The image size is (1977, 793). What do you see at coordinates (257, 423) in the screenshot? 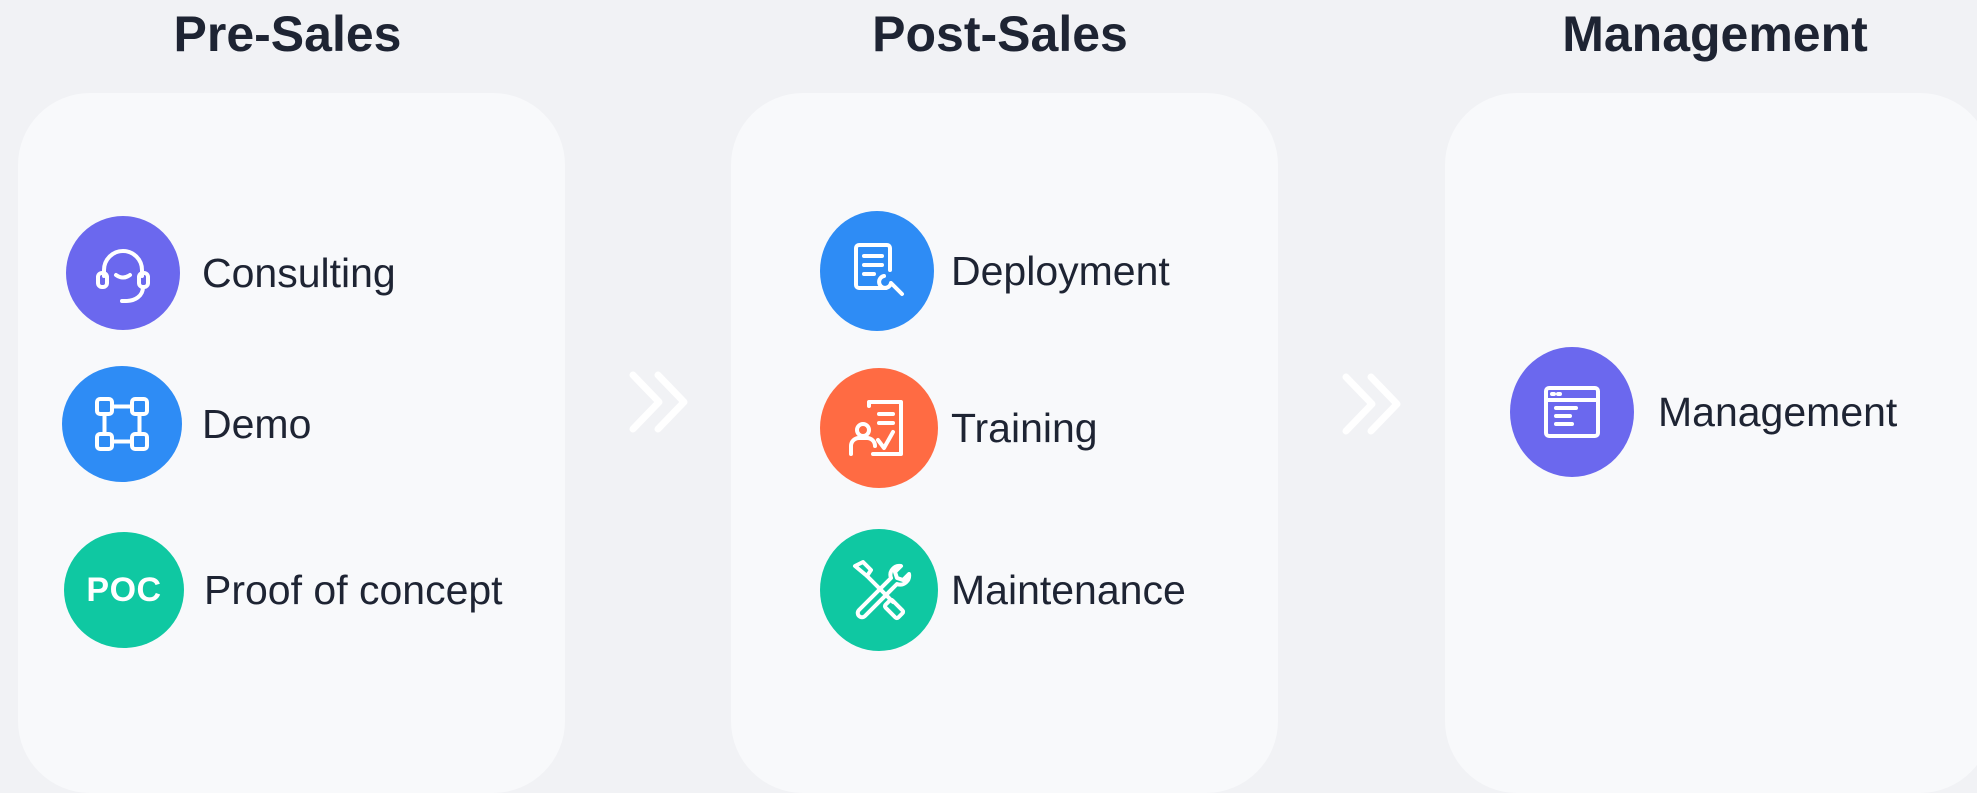
I see `item-label-demo: Demo` at bounding box center [257, 423].